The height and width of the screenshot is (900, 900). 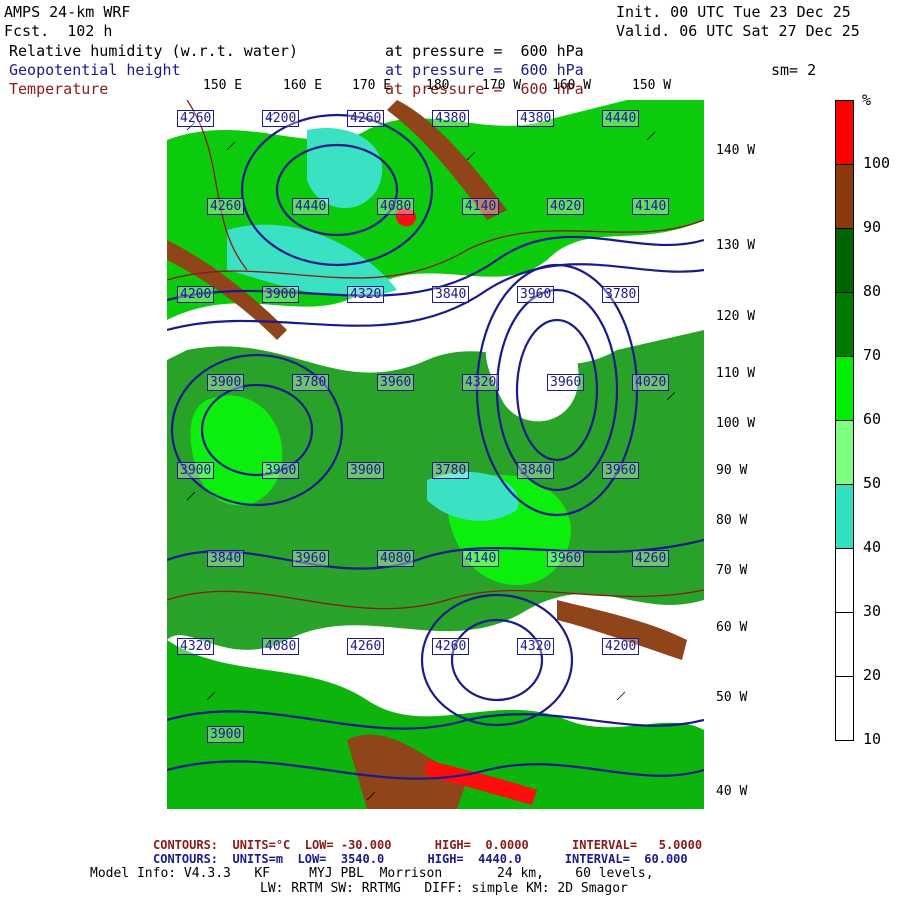 I want to click on field-rh-level: at pressure = 600 hPa, so click(x=484, y=51).